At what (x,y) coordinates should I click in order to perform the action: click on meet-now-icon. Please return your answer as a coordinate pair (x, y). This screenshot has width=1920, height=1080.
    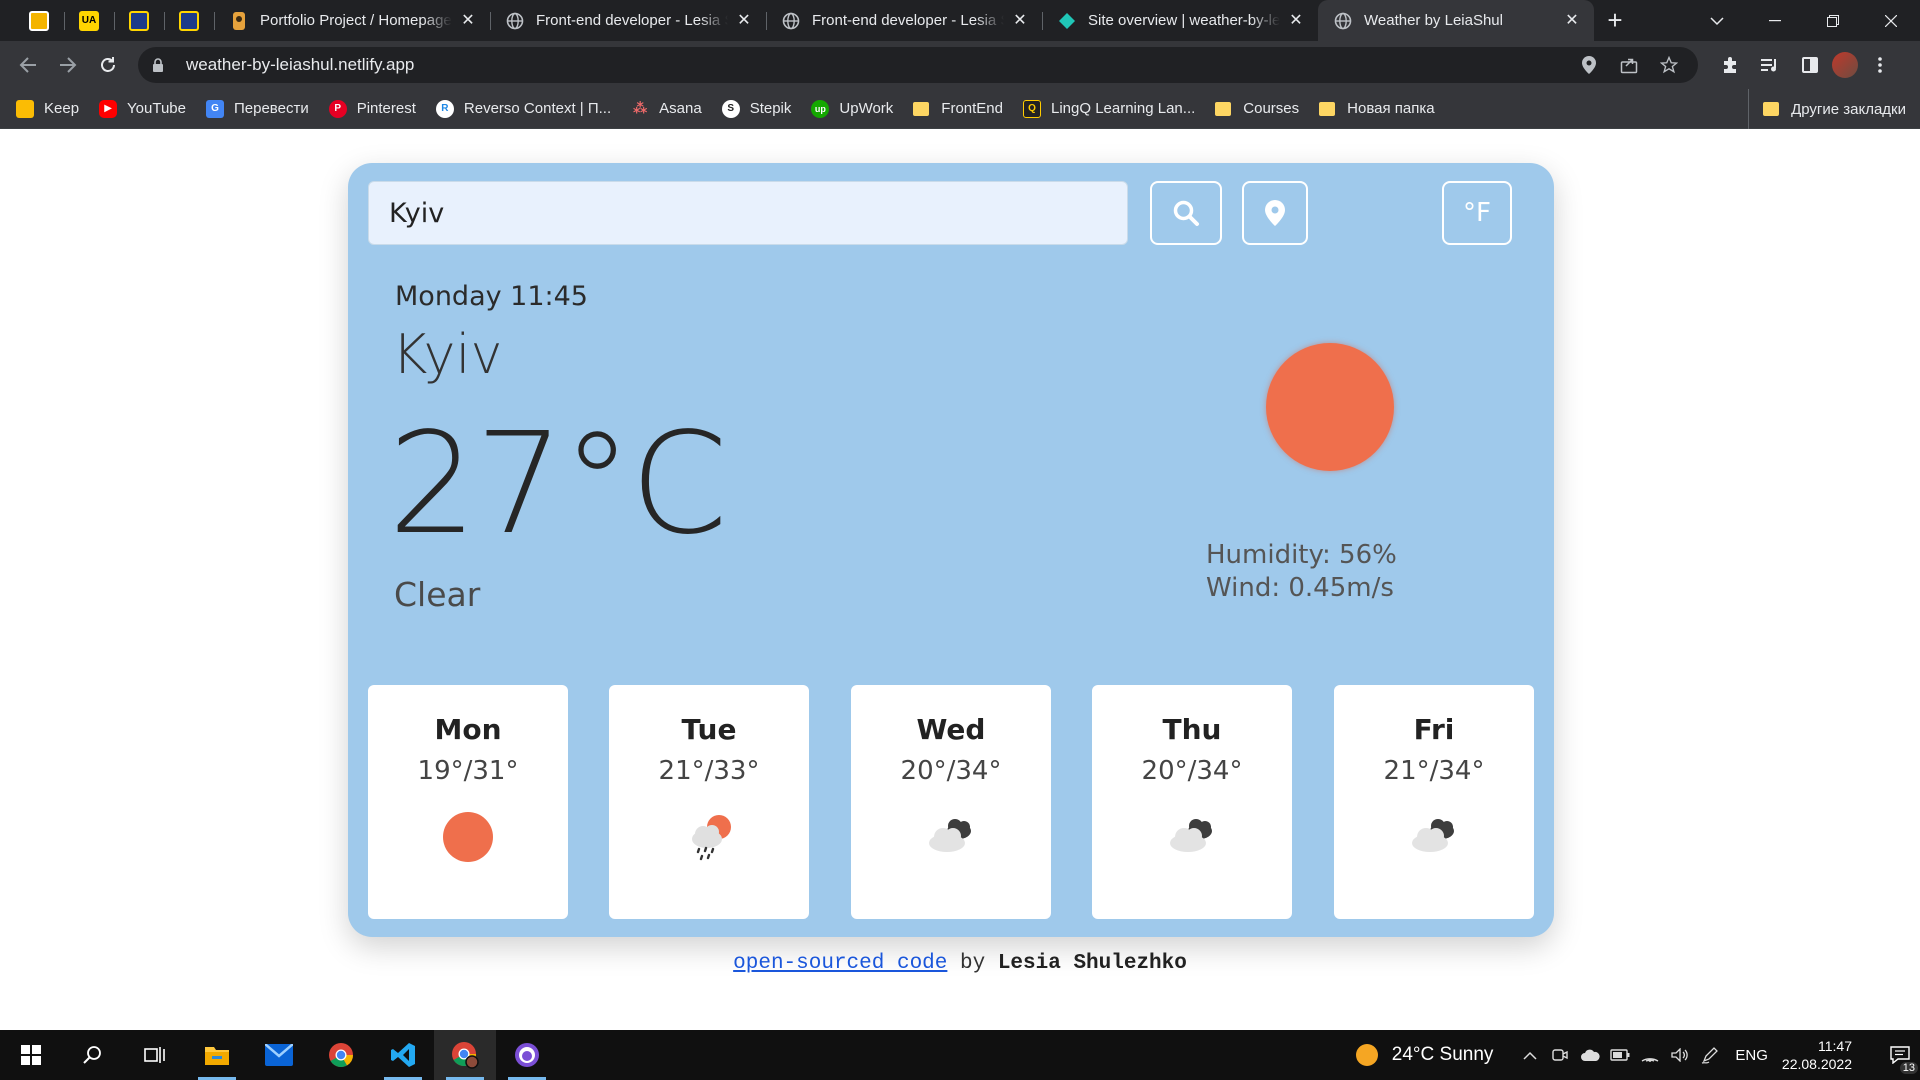
    Looking at the image, I should click on (1560, 1055).